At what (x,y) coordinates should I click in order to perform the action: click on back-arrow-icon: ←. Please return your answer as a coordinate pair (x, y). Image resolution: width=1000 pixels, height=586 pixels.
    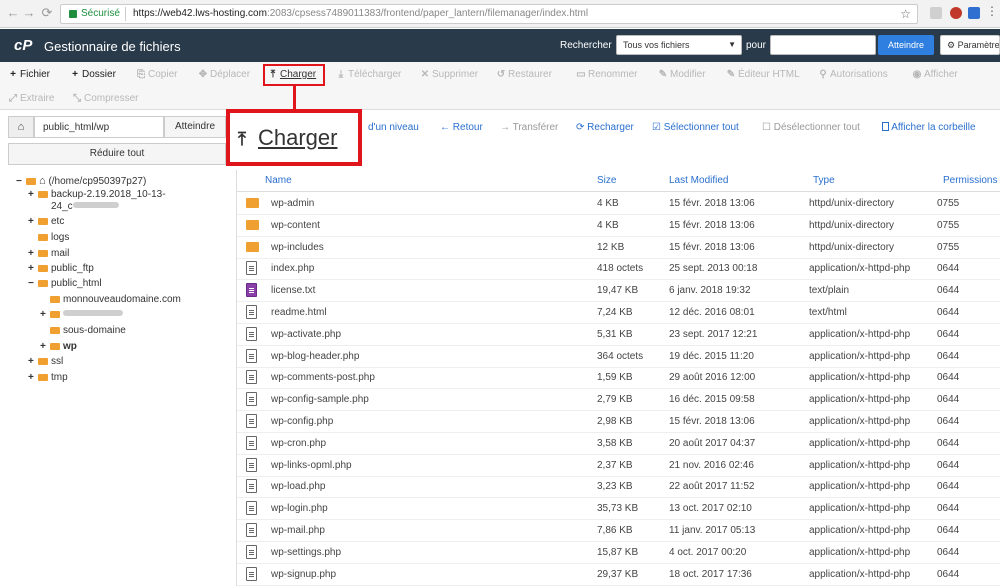
    Looking at the image, I should click on (13, 13).